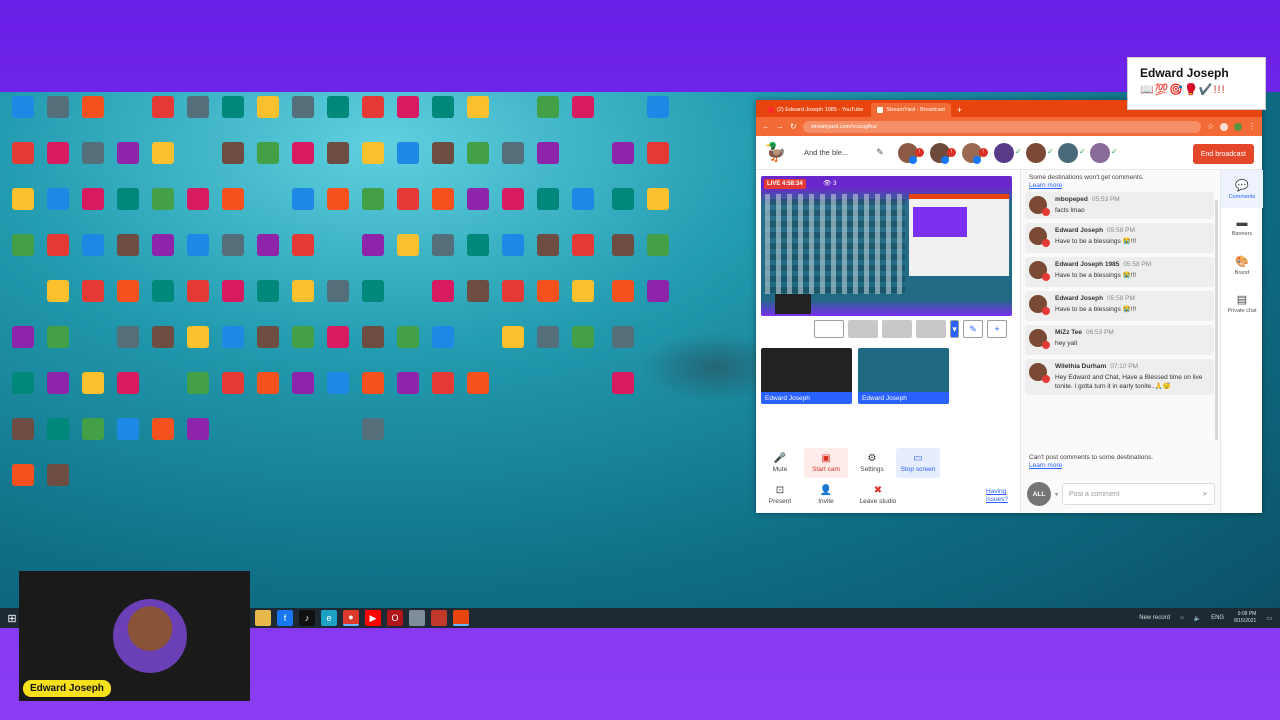  I want to click on tab-youtube: (2) Edward Joseph 1985 - YouTube, so click(815, 110).